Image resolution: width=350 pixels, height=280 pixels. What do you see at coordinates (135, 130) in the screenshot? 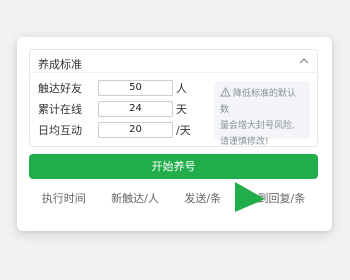
I see `daily-interaction-input: 20` at bounding box center [135, 130].